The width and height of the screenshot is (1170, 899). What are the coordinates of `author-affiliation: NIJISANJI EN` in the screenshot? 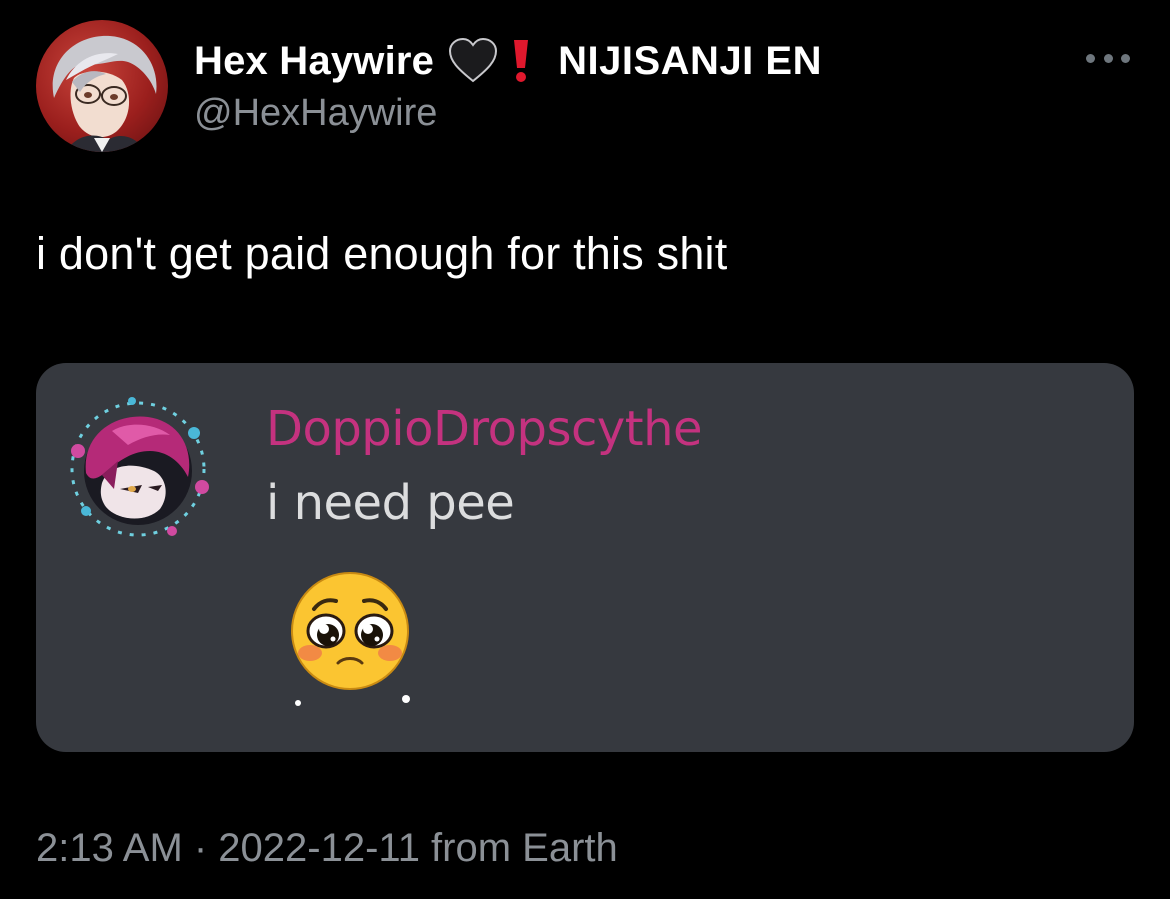 It's located at (690, 60).